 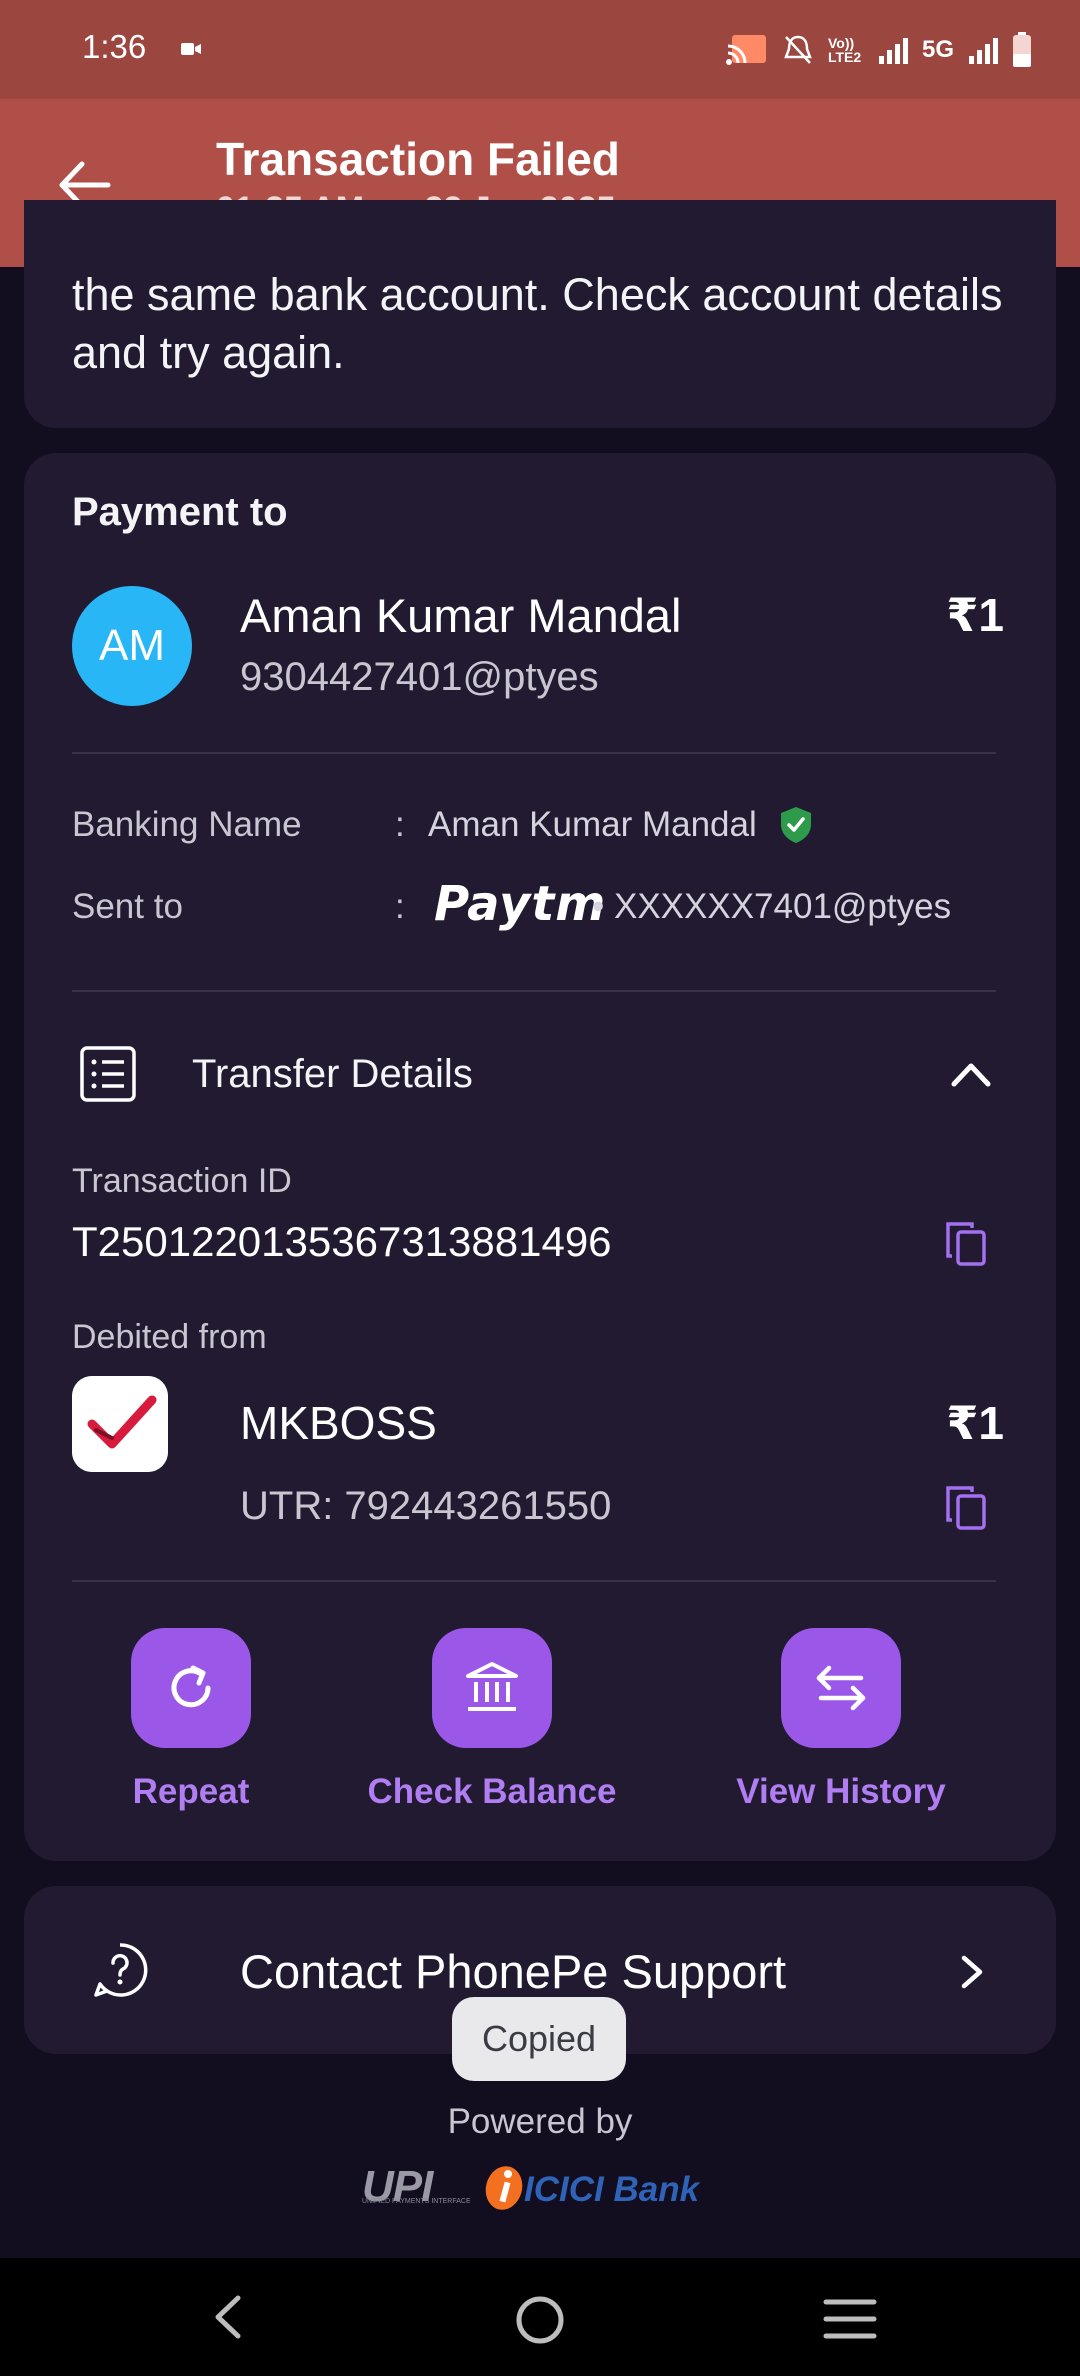 What do you see at coordinates (182, 1181) in the screenshot?
I see `transaction-id-label: Transaction ID` at bounding box center [182, 1181].